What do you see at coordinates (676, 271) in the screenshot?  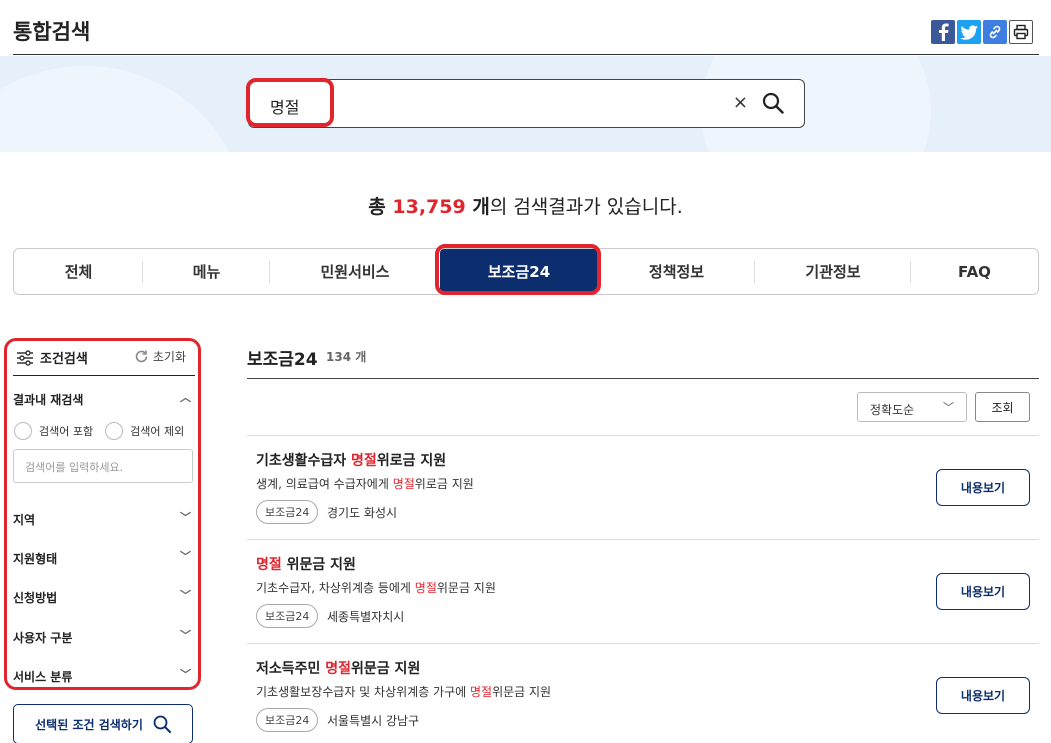 I see `tab-policy-info: 정책정보` at bounding box center [676, 271].